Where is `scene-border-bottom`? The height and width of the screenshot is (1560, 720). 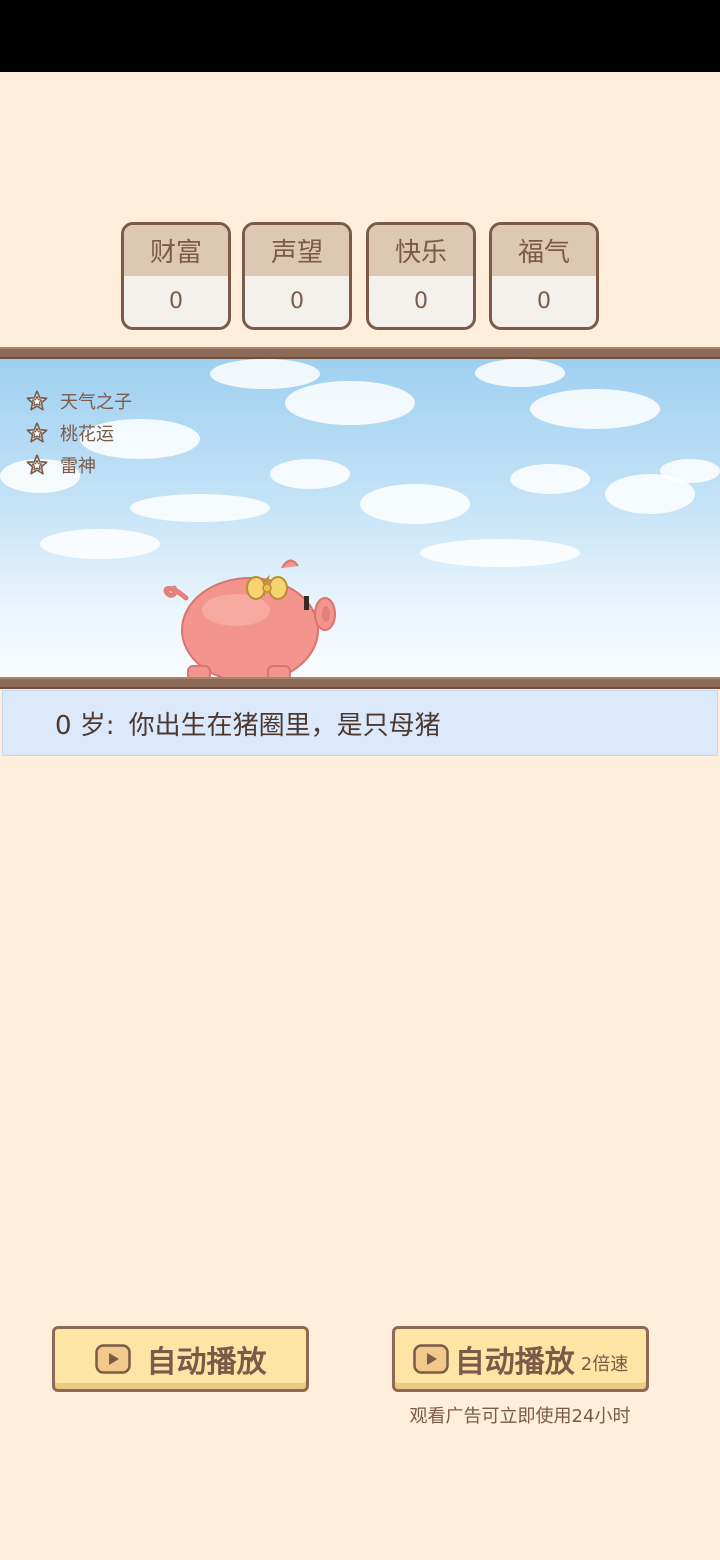 scene-border-bottom is located at coordinates (360, 683).